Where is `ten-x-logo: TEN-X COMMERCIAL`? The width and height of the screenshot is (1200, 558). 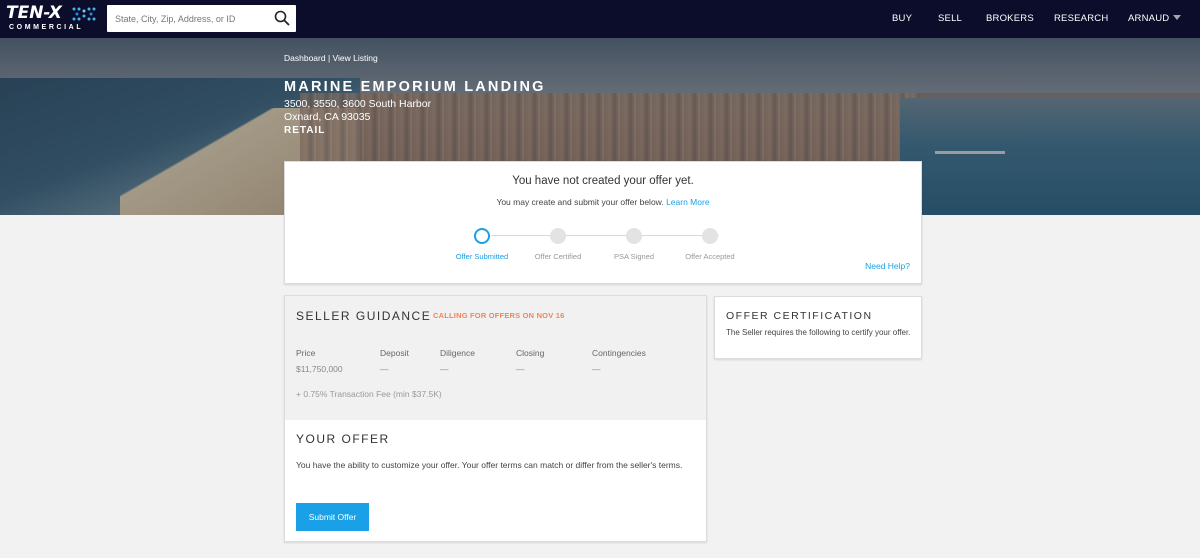 ten-x-logo: TEN-X COMMERCIAL is located at coordinates (52, 19).